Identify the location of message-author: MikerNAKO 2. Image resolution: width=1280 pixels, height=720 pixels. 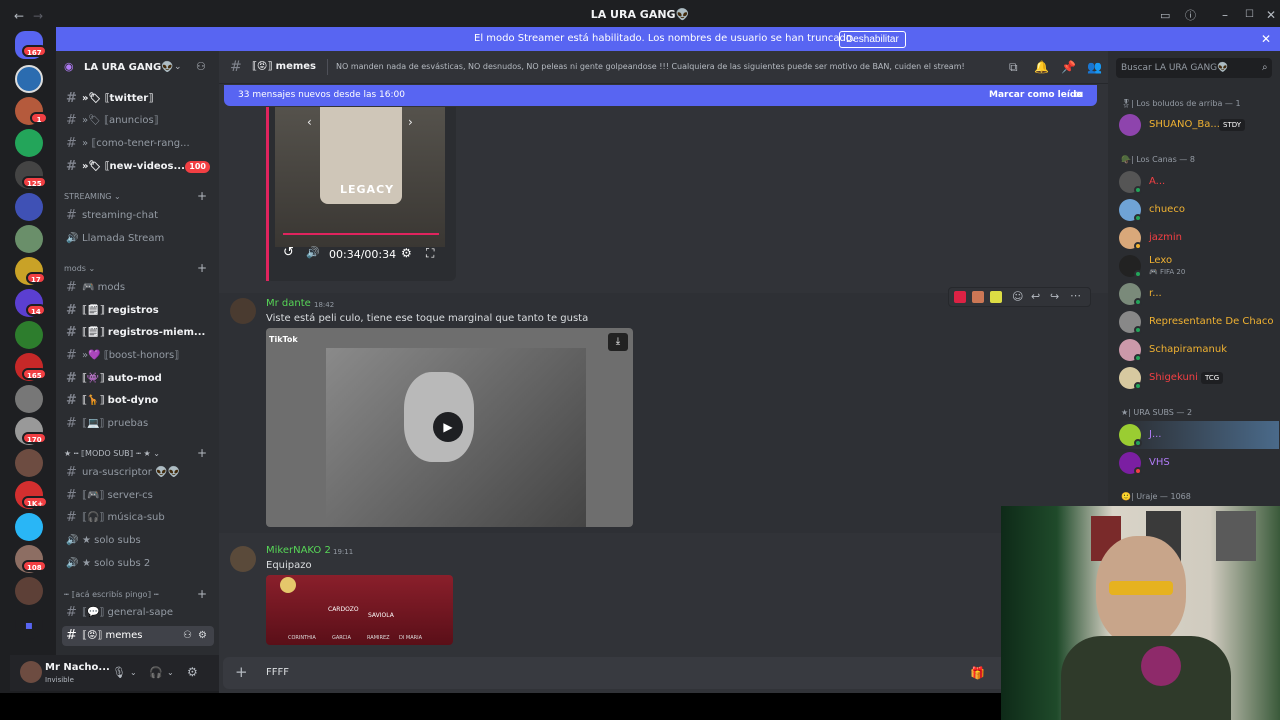
(298, 550).